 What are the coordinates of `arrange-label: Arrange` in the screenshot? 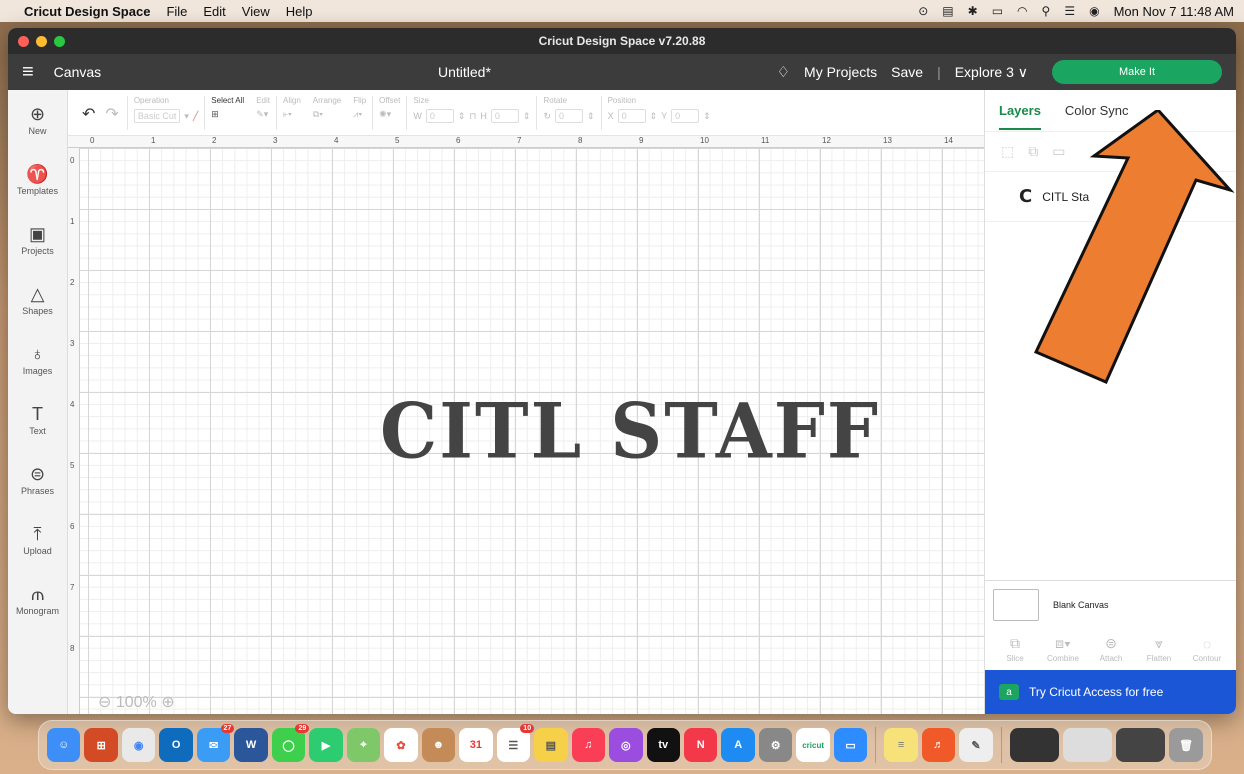 It's located at (327, 100).